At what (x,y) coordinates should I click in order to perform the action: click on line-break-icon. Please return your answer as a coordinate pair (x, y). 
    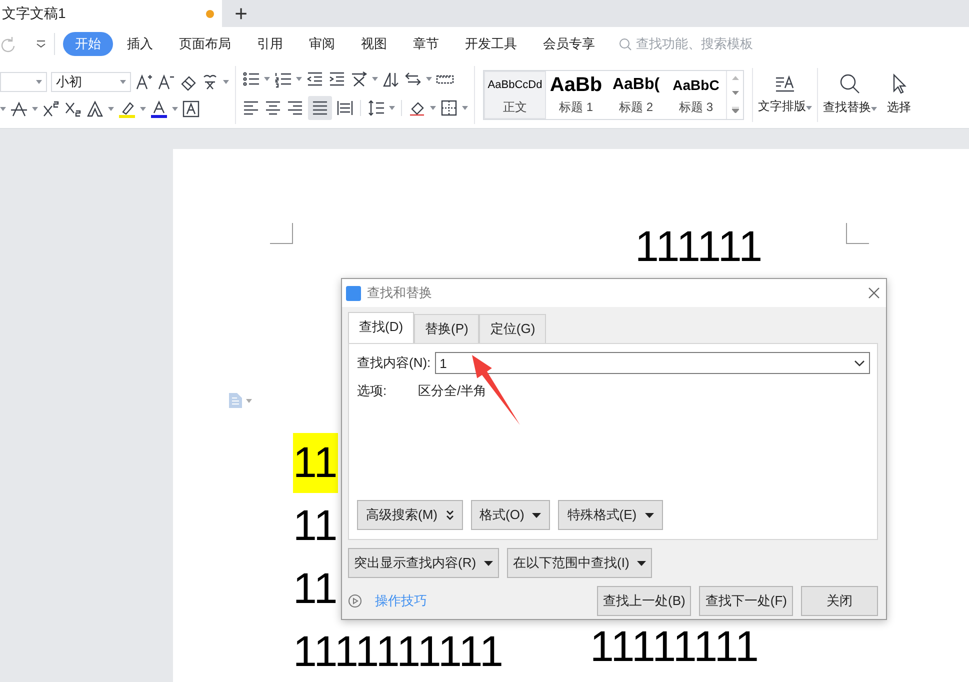
    Looking at the image, I should click on (413, 79).